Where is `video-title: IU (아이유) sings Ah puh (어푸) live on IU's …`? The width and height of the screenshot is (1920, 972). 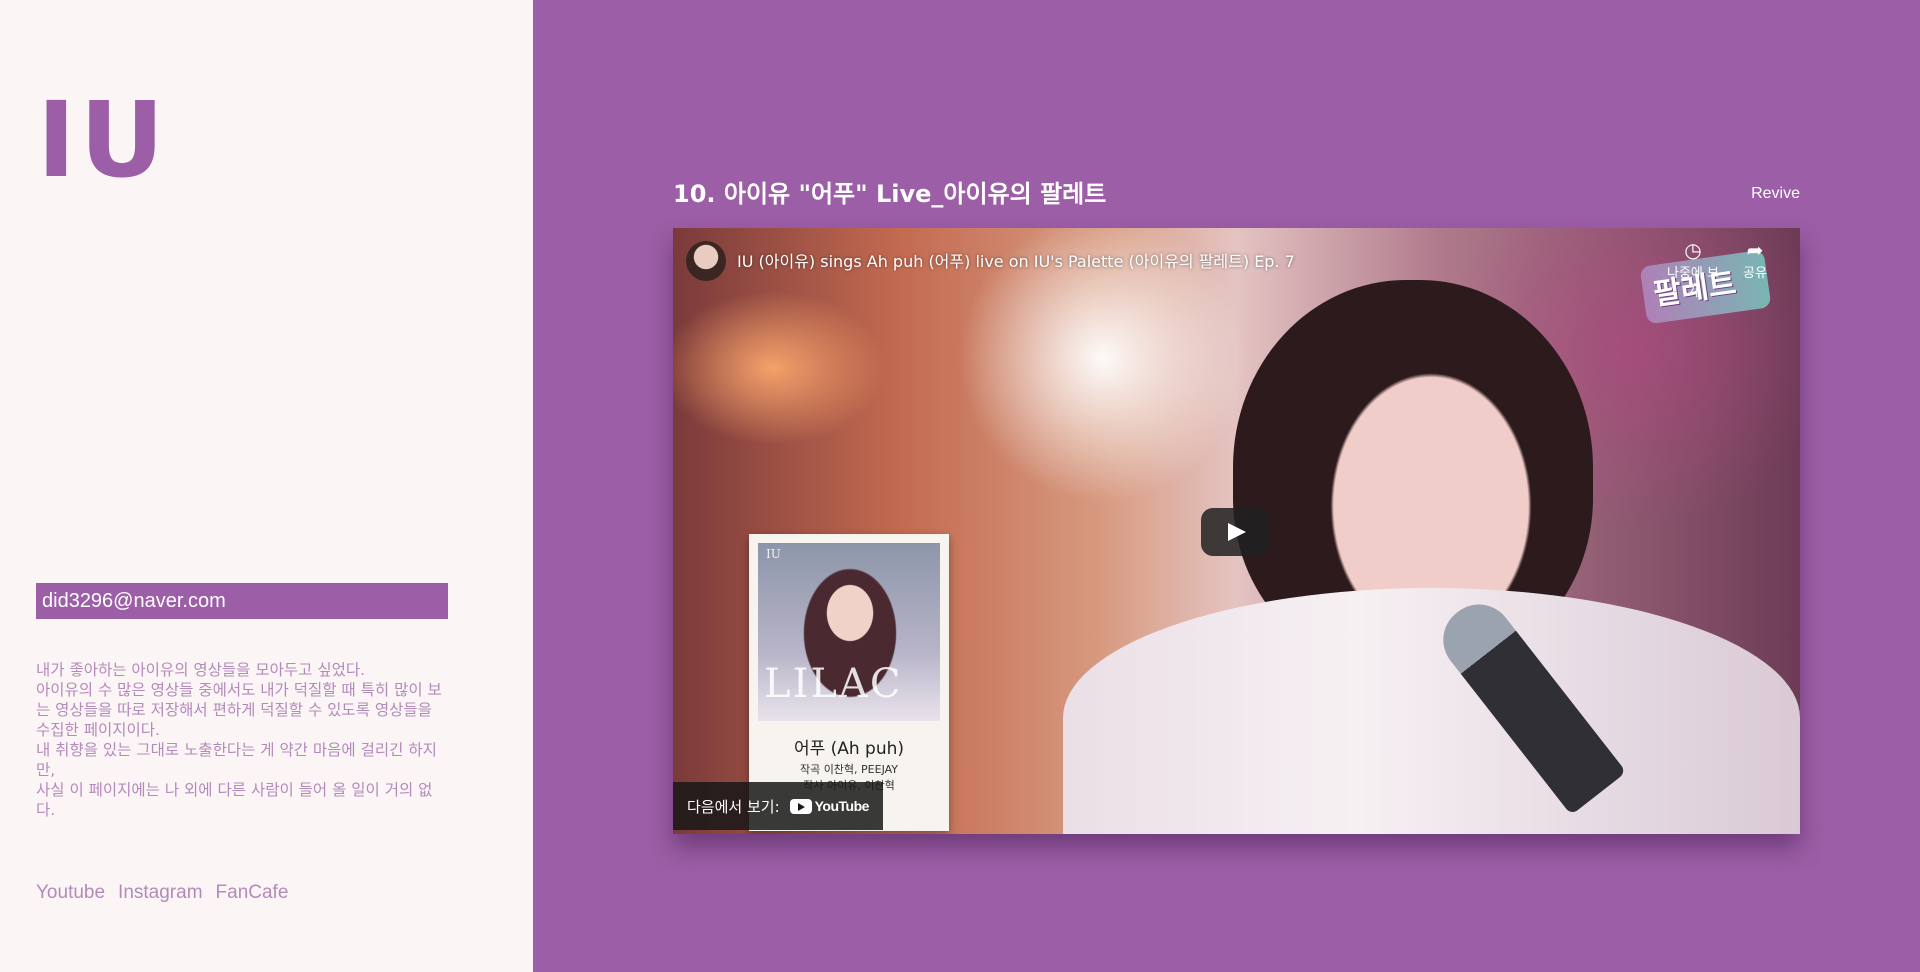
video-title: IU (아이유) sings Ah puh (어푸) live on IU's … is located at coordinates (1016, 260).